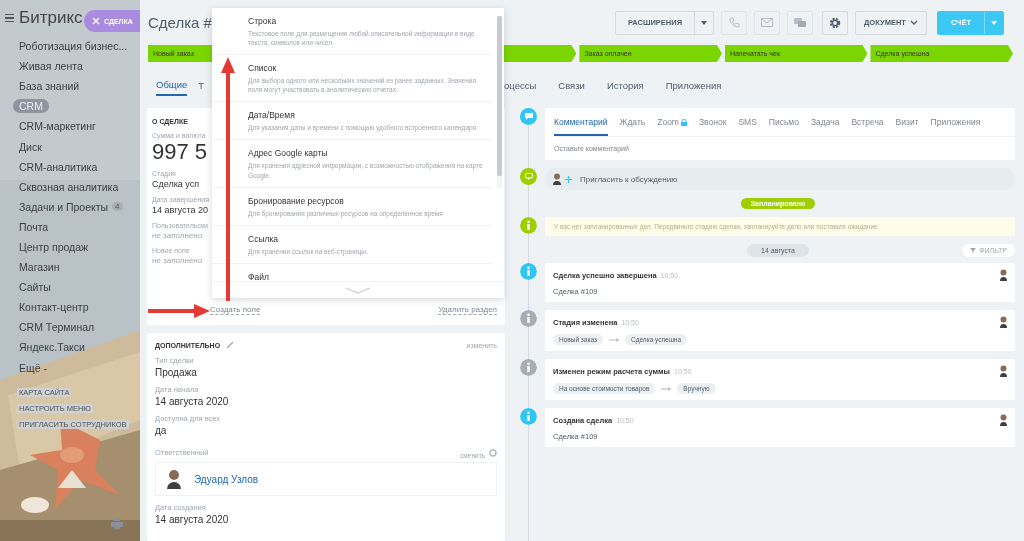  Describe the element at coordinates (230, 345) in the screenshot. I see `pencil-icon` at that location.